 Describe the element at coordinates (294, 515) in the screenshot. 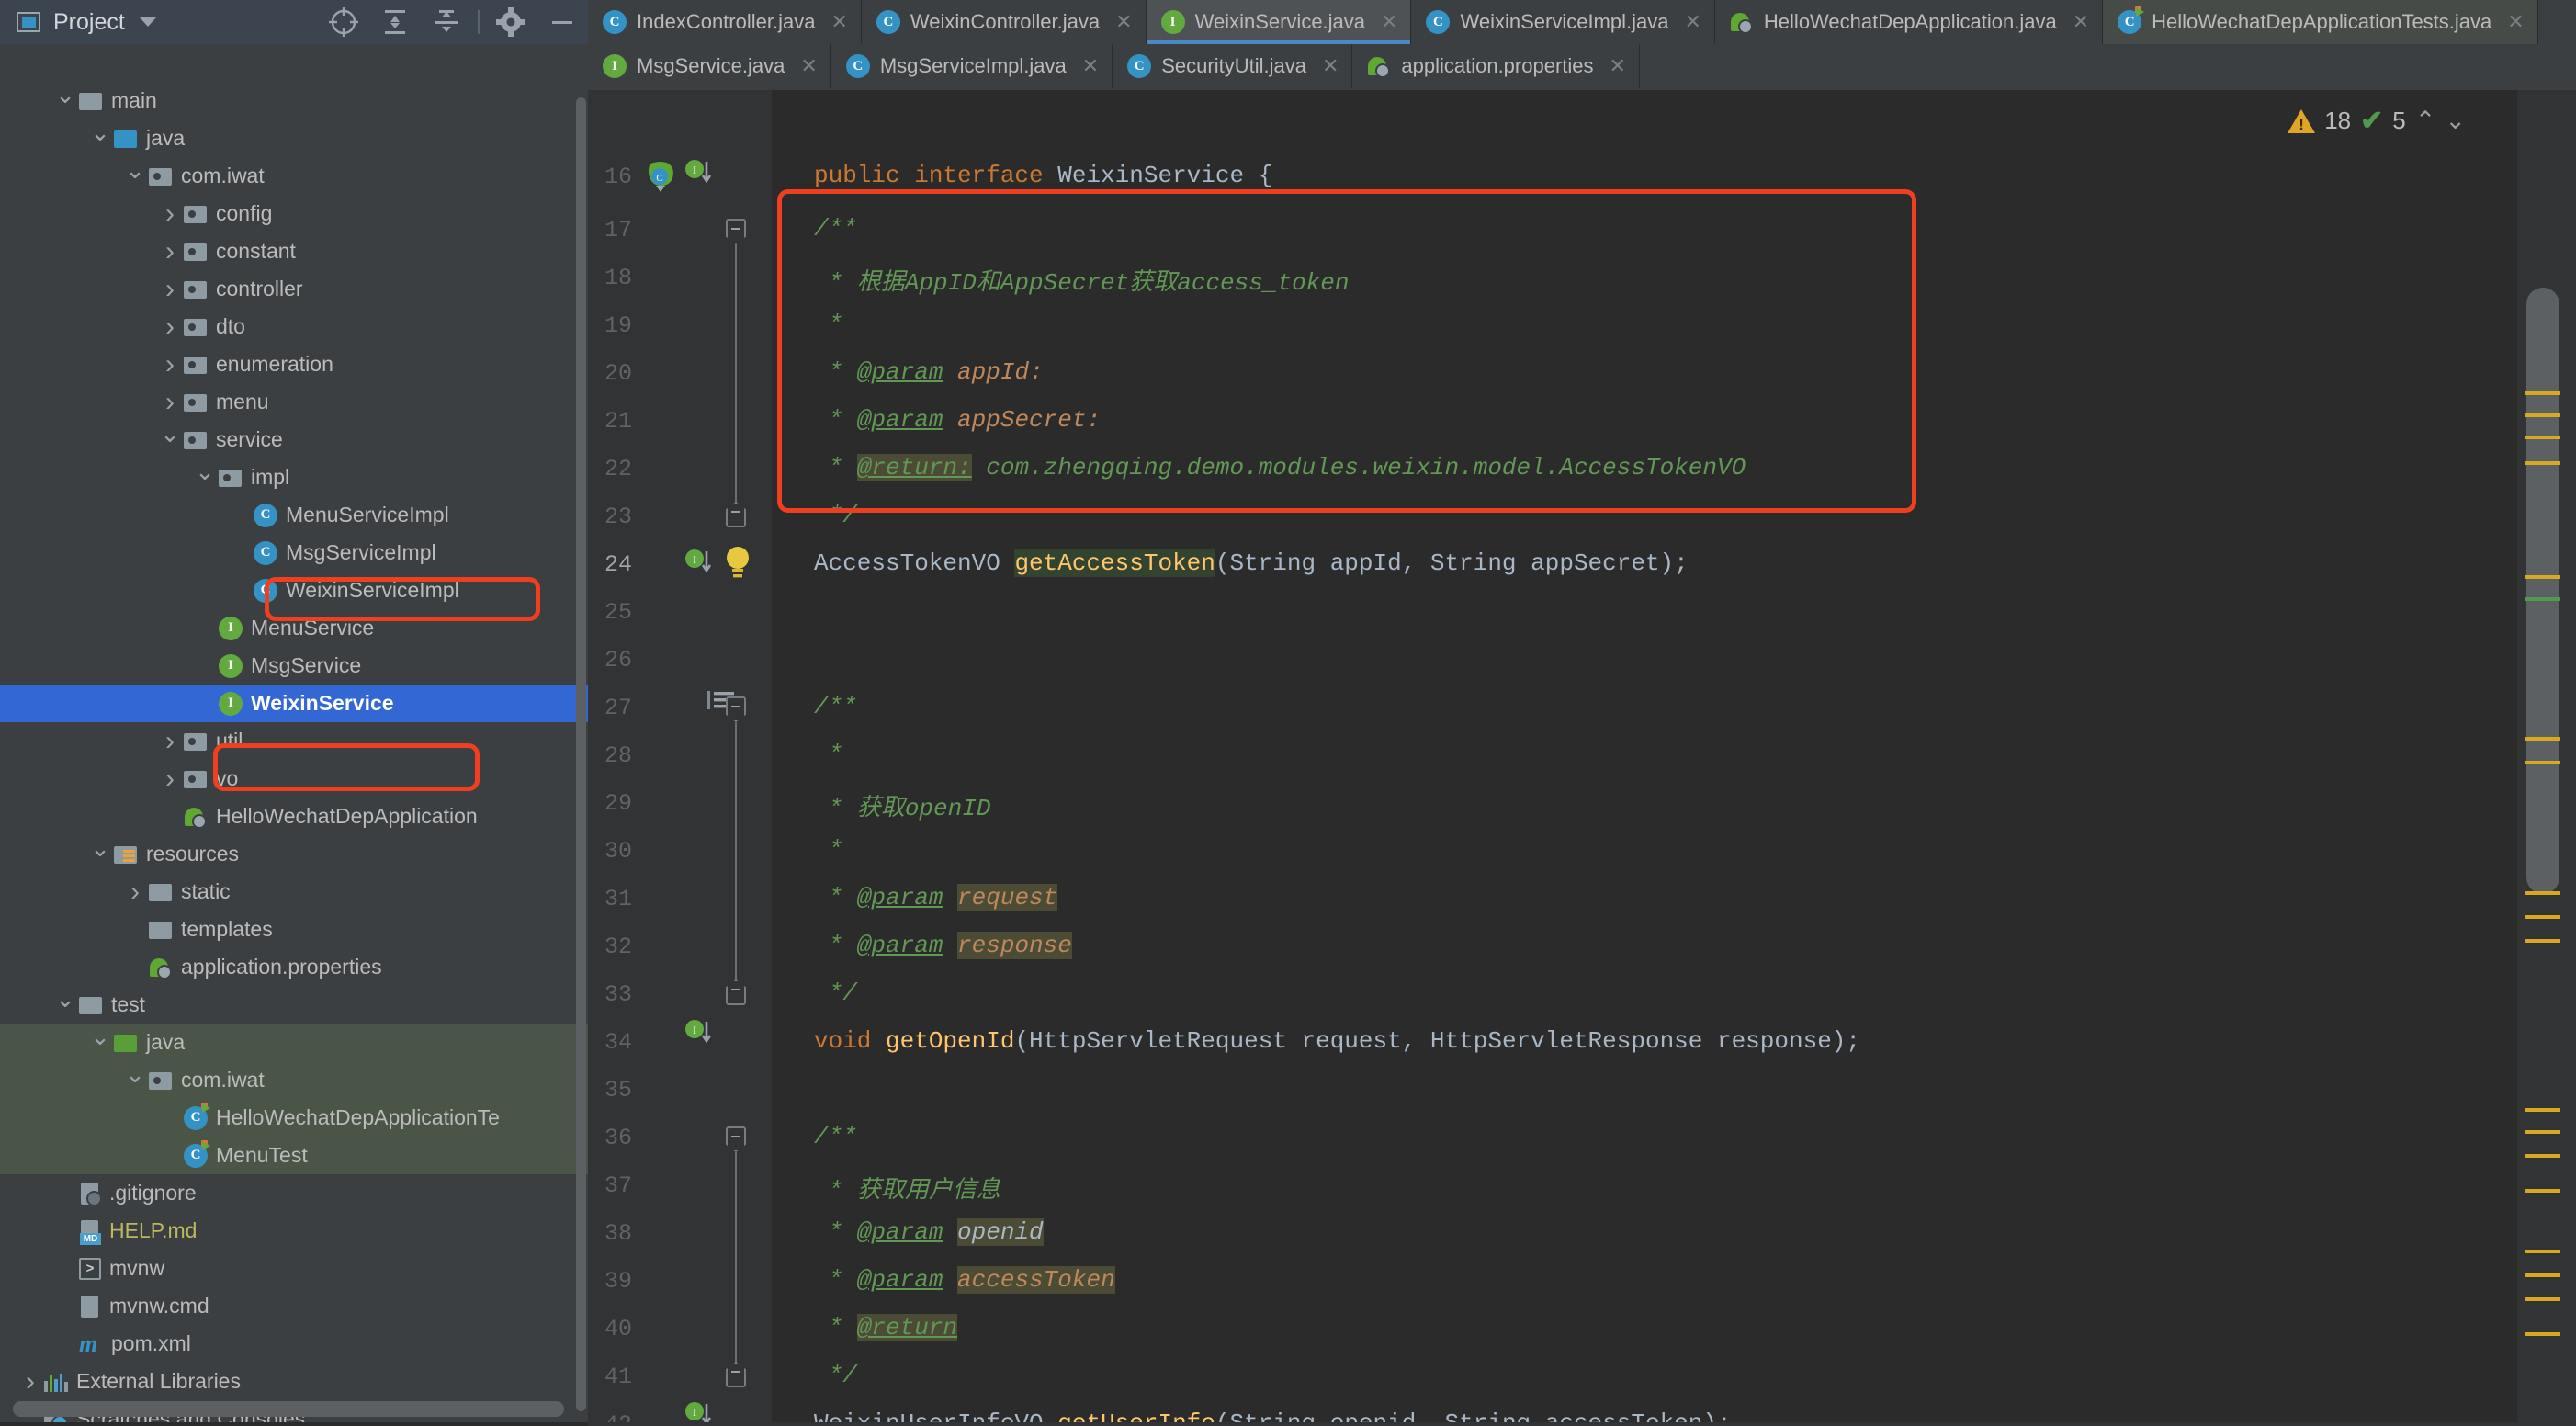

I see `tree-item-menuserviceimpl: C MenuServiceImpl` at that location.